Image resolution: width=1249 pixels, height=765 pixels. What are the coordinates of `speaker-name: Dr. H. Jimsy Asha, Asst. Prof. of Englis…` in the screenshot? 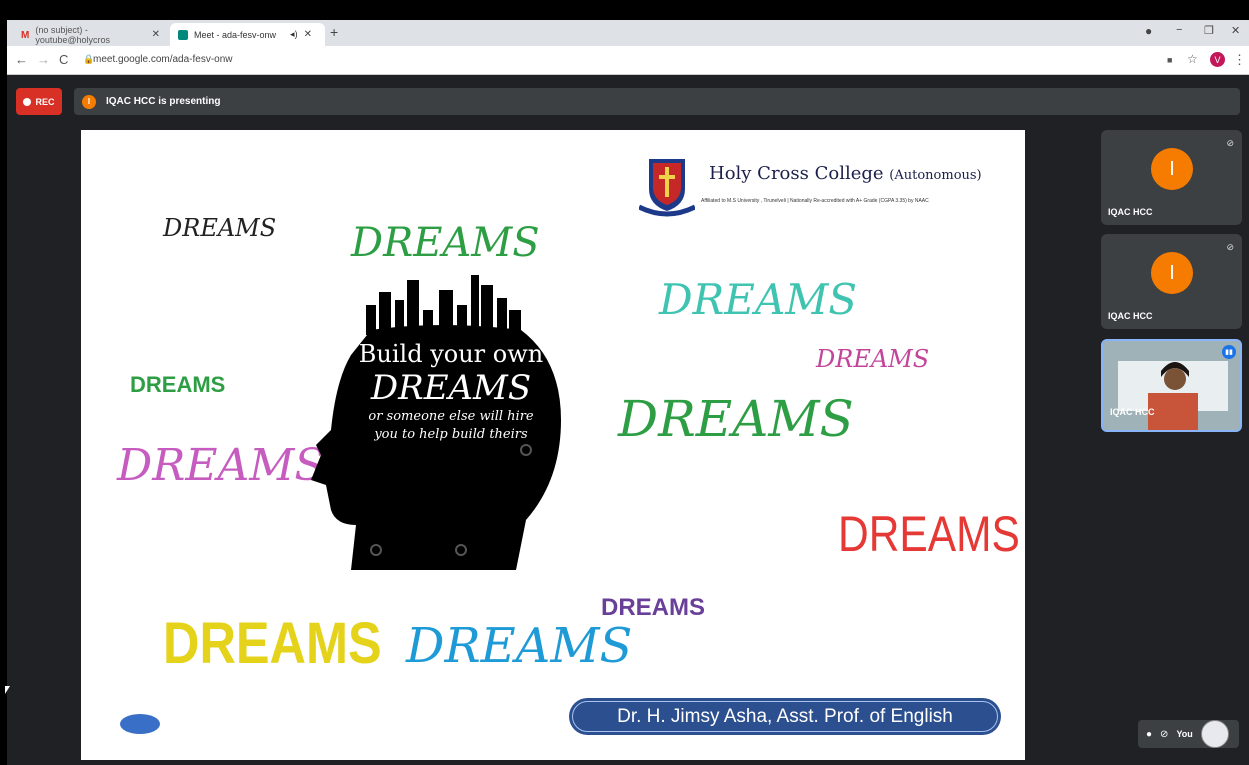 It's located at (785, 716).